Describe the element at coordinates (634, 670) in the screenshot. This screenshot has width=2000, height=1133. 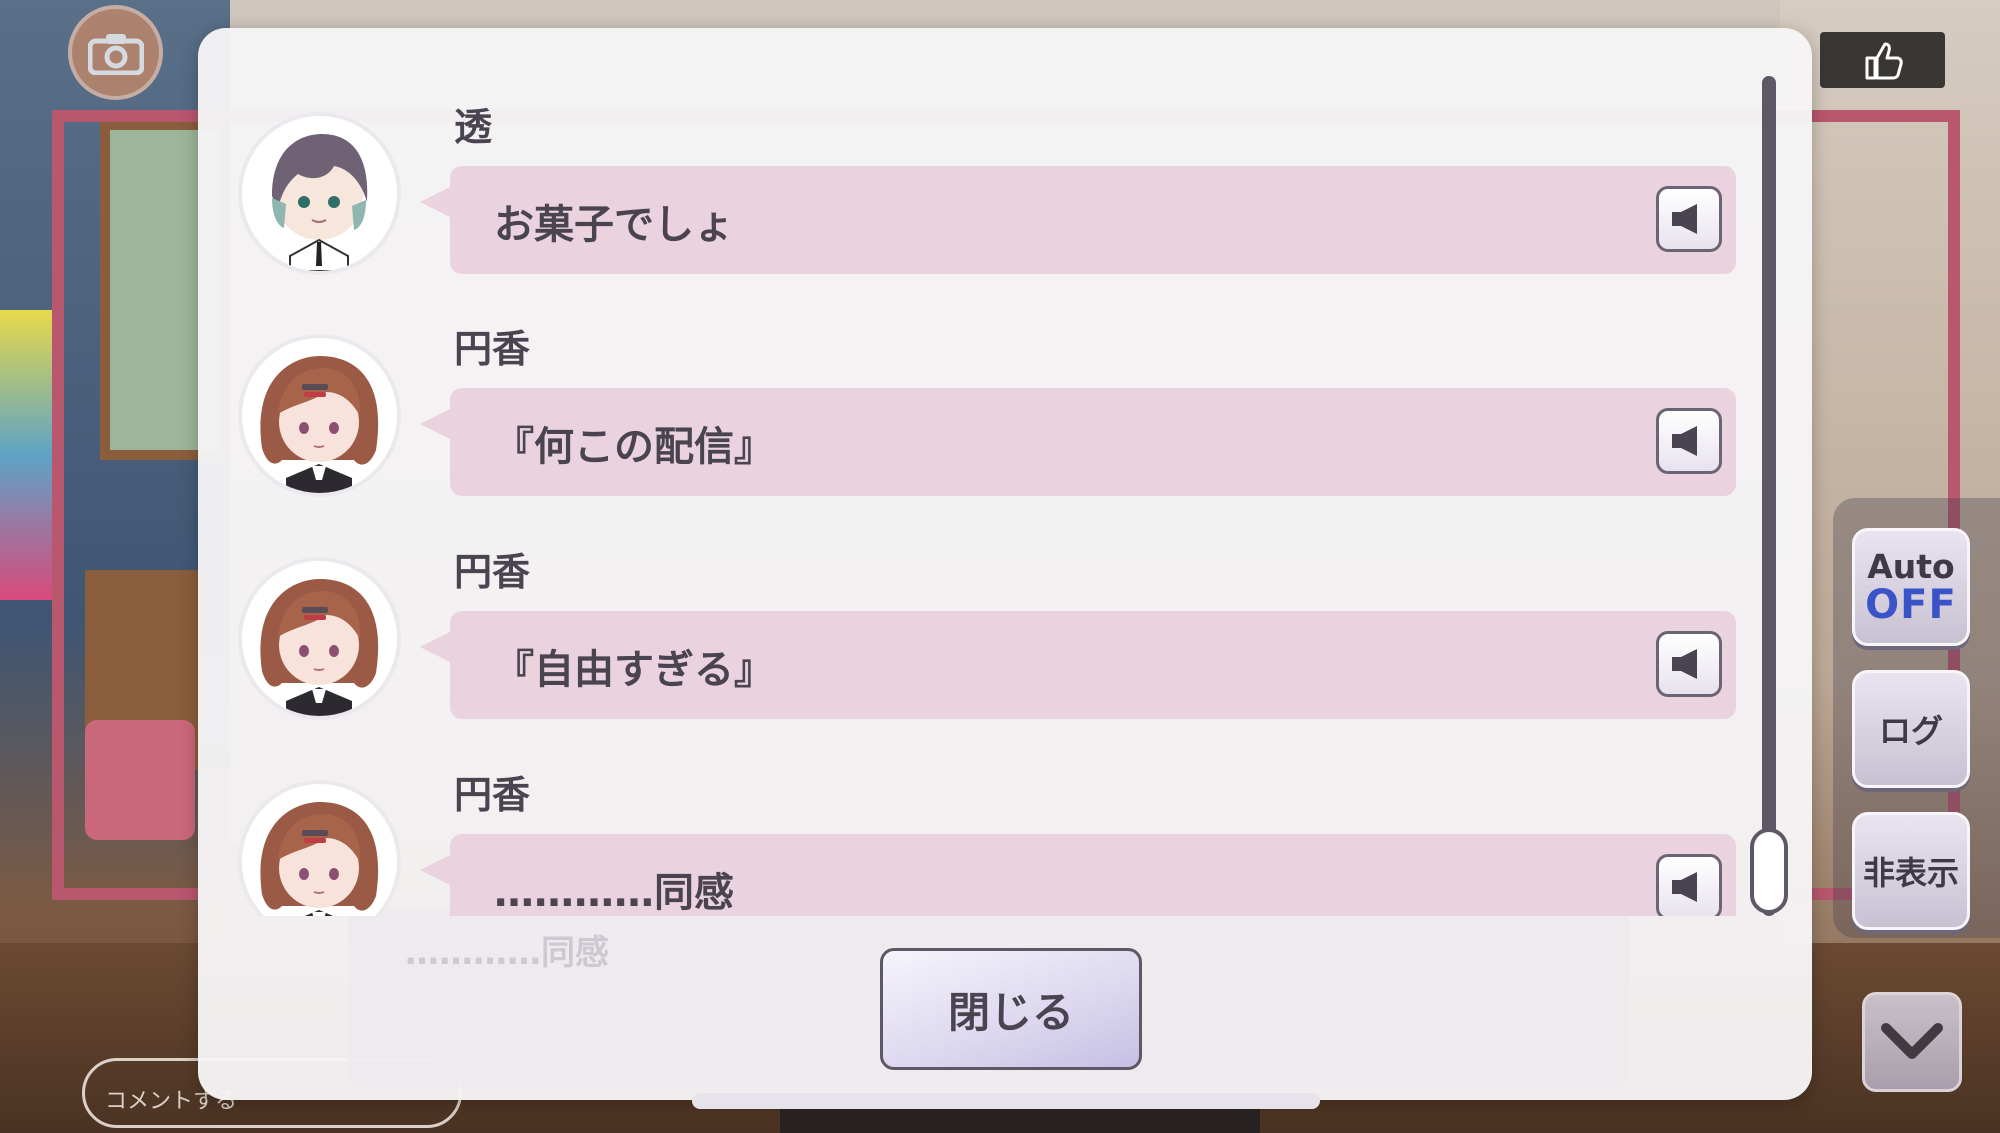
I see `dialogue-text: 『自由すぎる』` at that location.